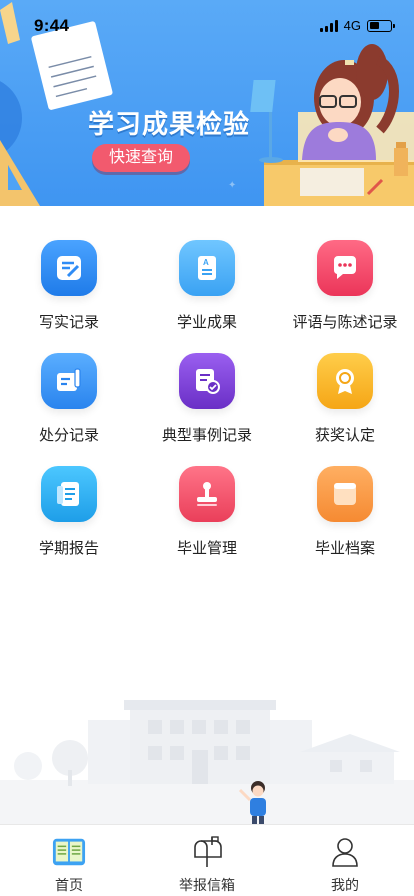 The height and width of the screenshot is (896, 414). What do you see at coordinates (344, 435) in the screenshot?
I see `menu-item-label: 获奖认定` at bounding box center [344, 435].